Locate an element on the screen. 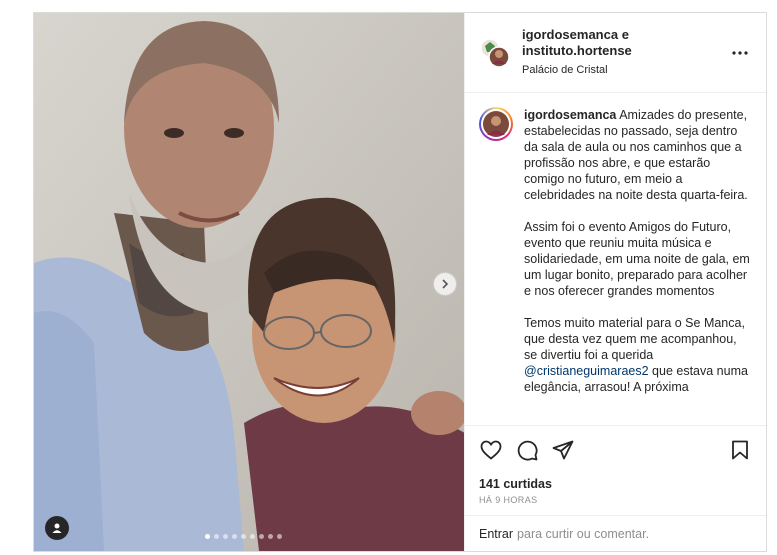 This screenshot has width=777, height=555. user-tag-icon is located at coordinates (57, 528).